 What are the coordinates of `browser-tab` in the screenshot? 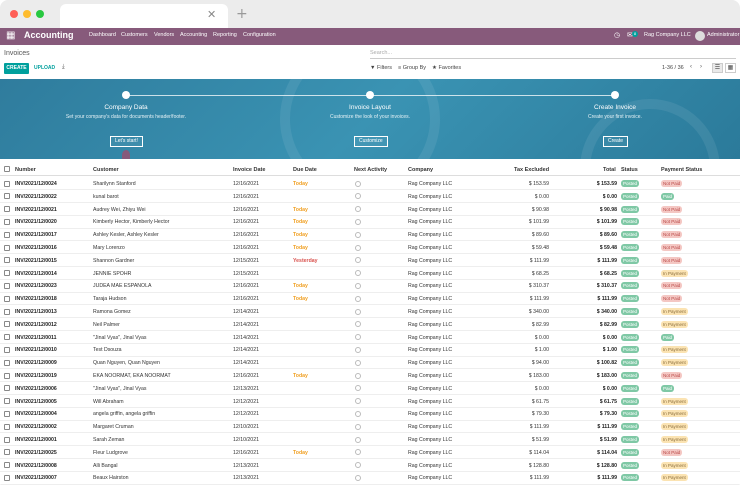 It's located at (144, 16).